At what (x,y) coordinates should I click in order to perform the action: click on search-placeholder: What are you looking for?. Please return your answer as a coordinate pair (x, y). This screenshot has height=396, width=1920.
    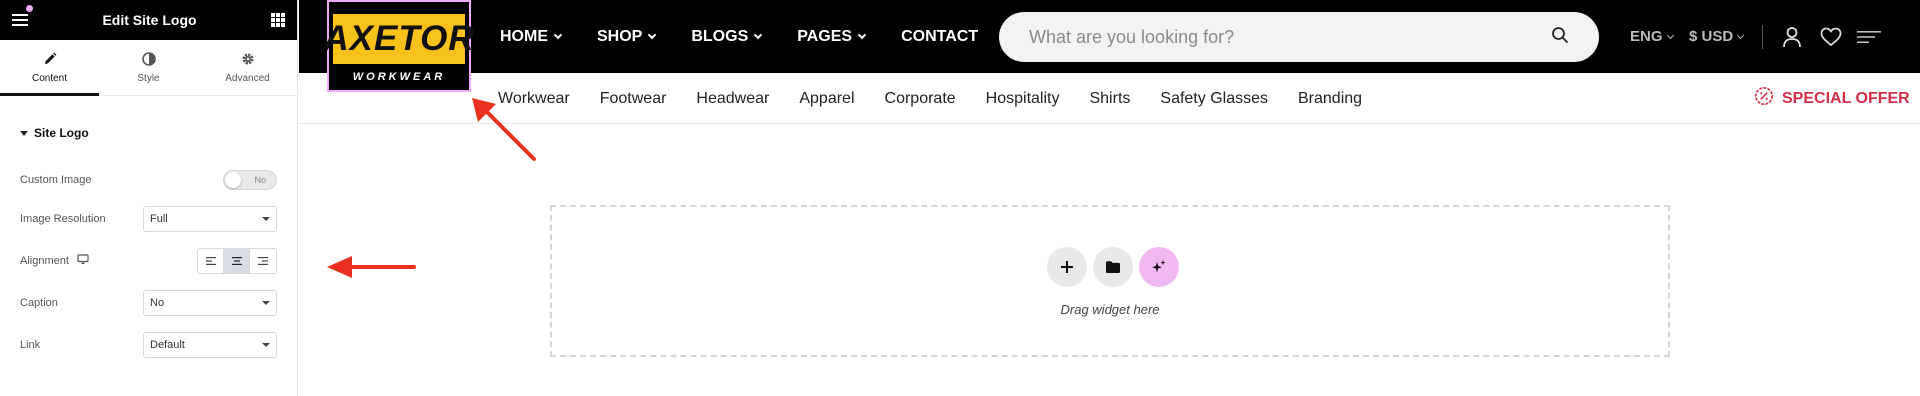
    Looking at the image, I should click on (1132, 36).